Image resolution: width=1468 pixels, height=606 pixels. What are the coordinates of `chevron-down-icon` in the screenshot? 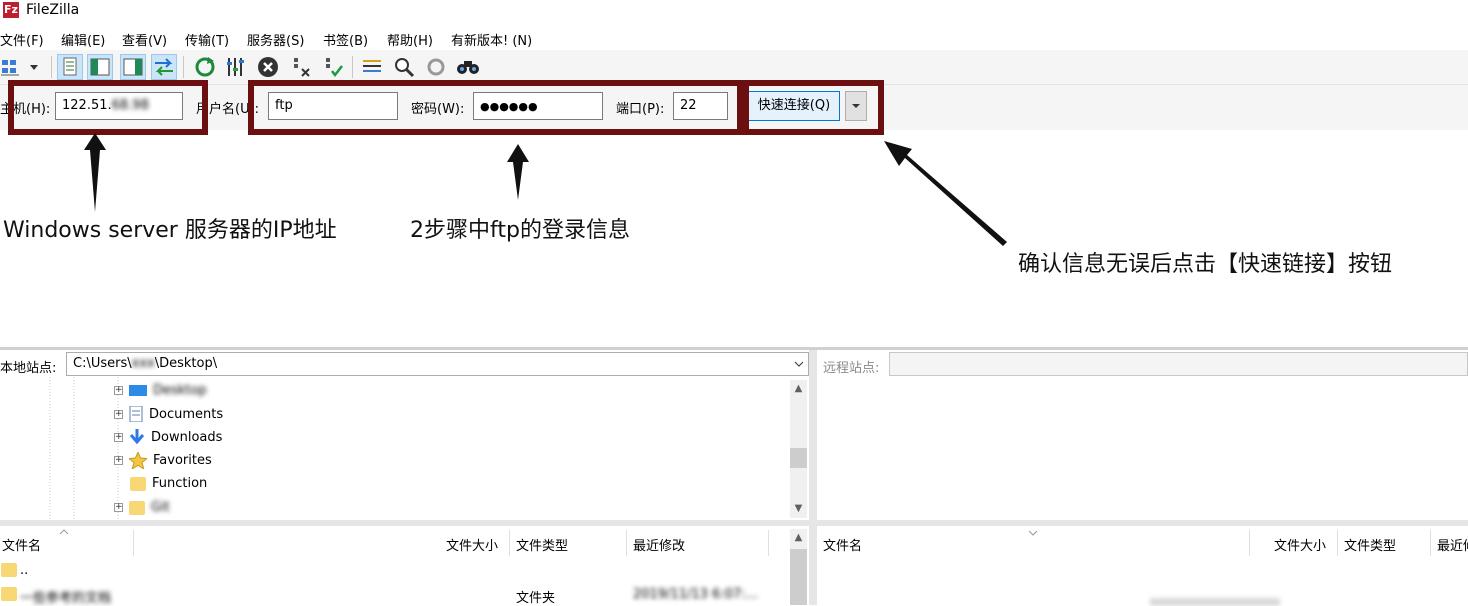 It's located at (799, 364).